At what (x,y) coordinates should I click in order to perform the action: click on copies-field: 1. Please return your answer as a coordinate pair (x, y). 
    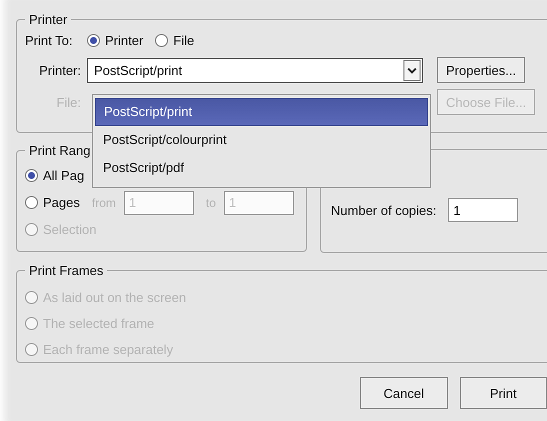
    Looking at the image, I should click on (483, 210).